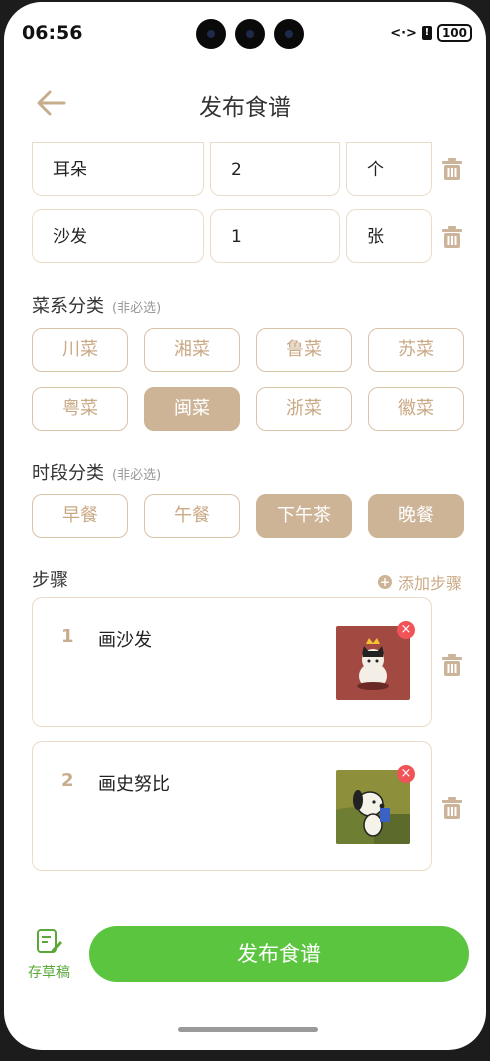 This screenshot has height=1061, width=490. Describe the element at coordinates (275, 169) in the screenshot. I see `ingredient-amount-field: 2` at that location.